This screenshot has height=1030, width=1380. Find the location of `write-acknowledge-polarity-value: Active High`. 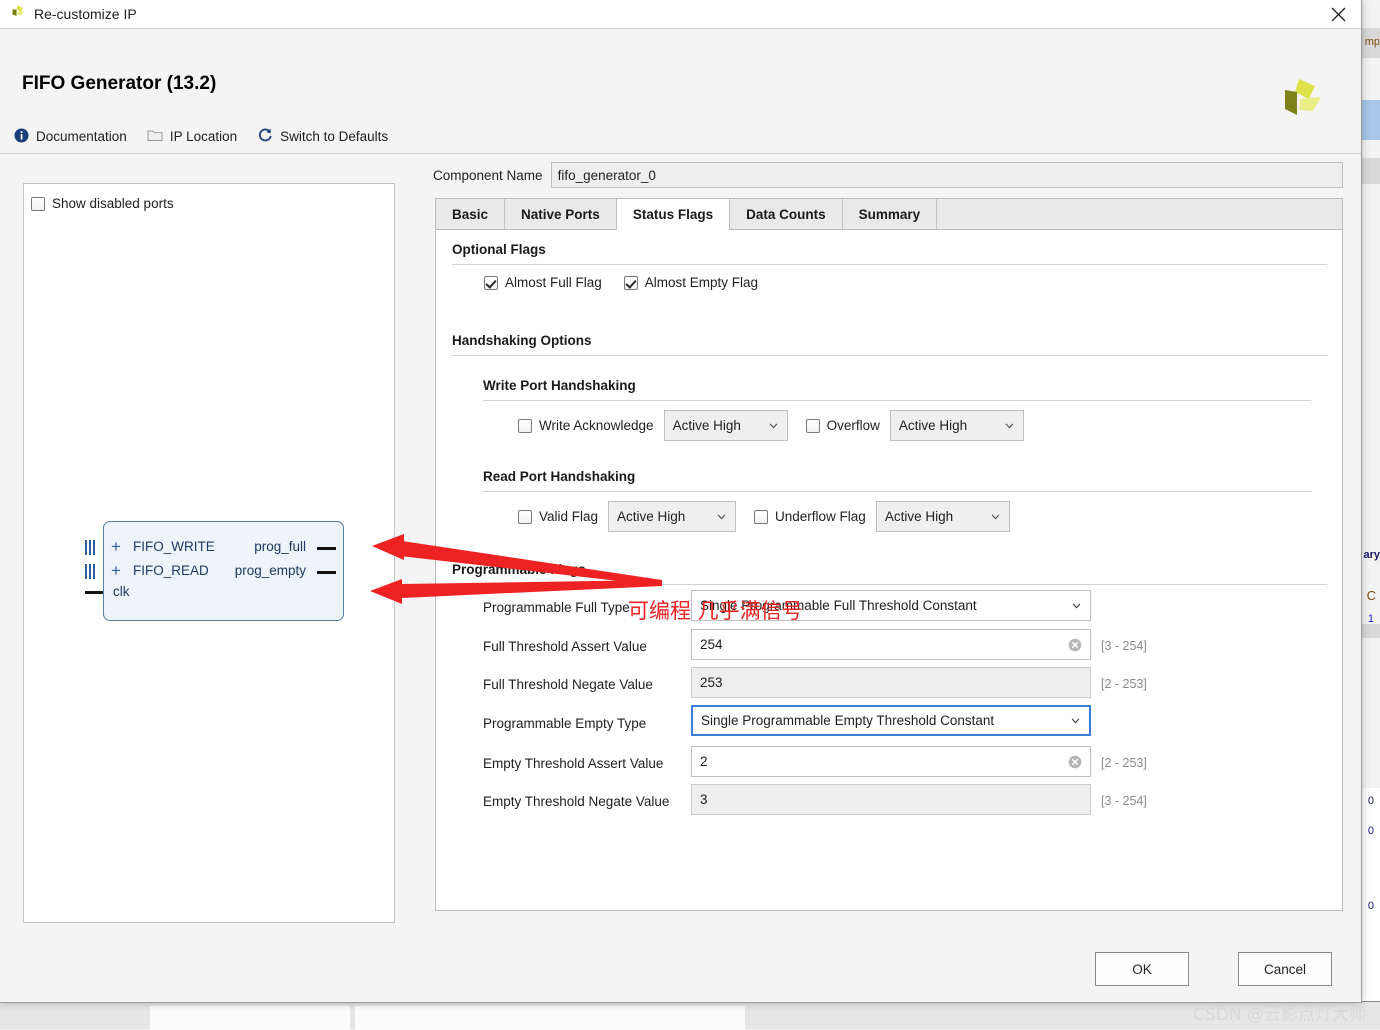

write-acknowledge-polarity-value: Active High is located at coordinates (707, 425).